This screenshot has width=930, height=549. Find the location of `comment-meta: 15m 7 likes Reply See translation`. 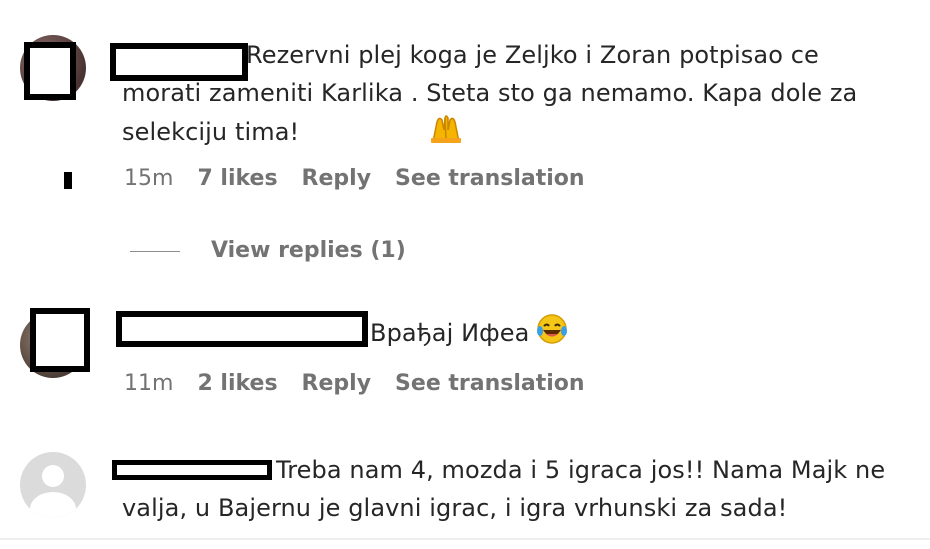

comment-meta: 15m 7 likes Reply See translation is located at coordinates (366, 178).